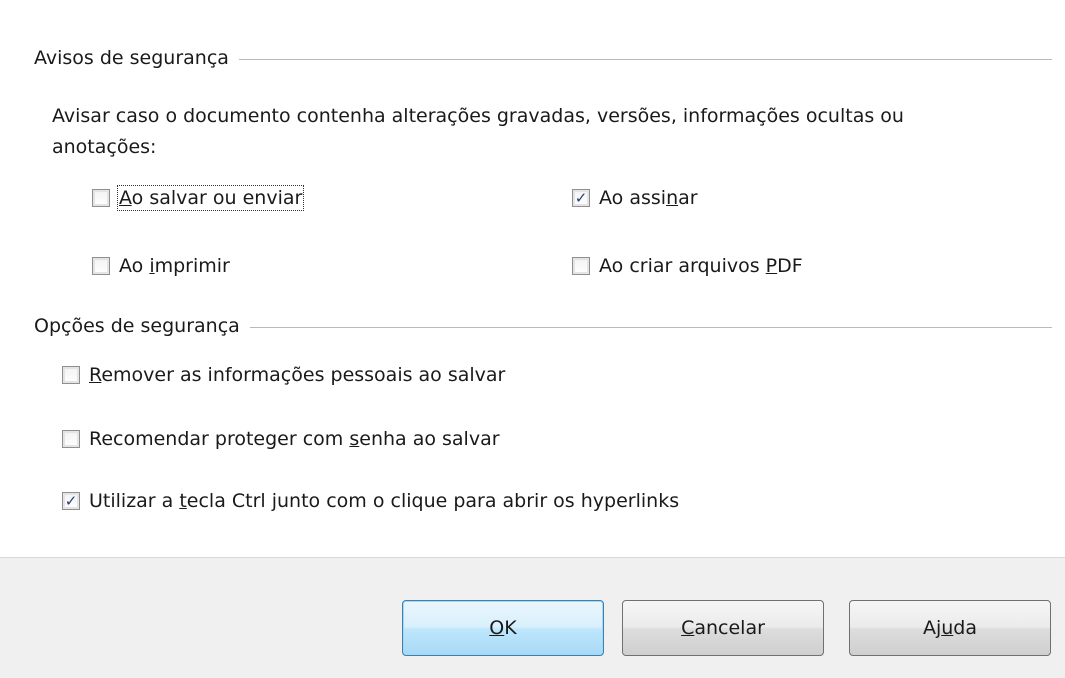 The image size is (1065, 678). I want to click on option-on-create-pdf: Ao criar arquivos PDF, so click(687, 266).